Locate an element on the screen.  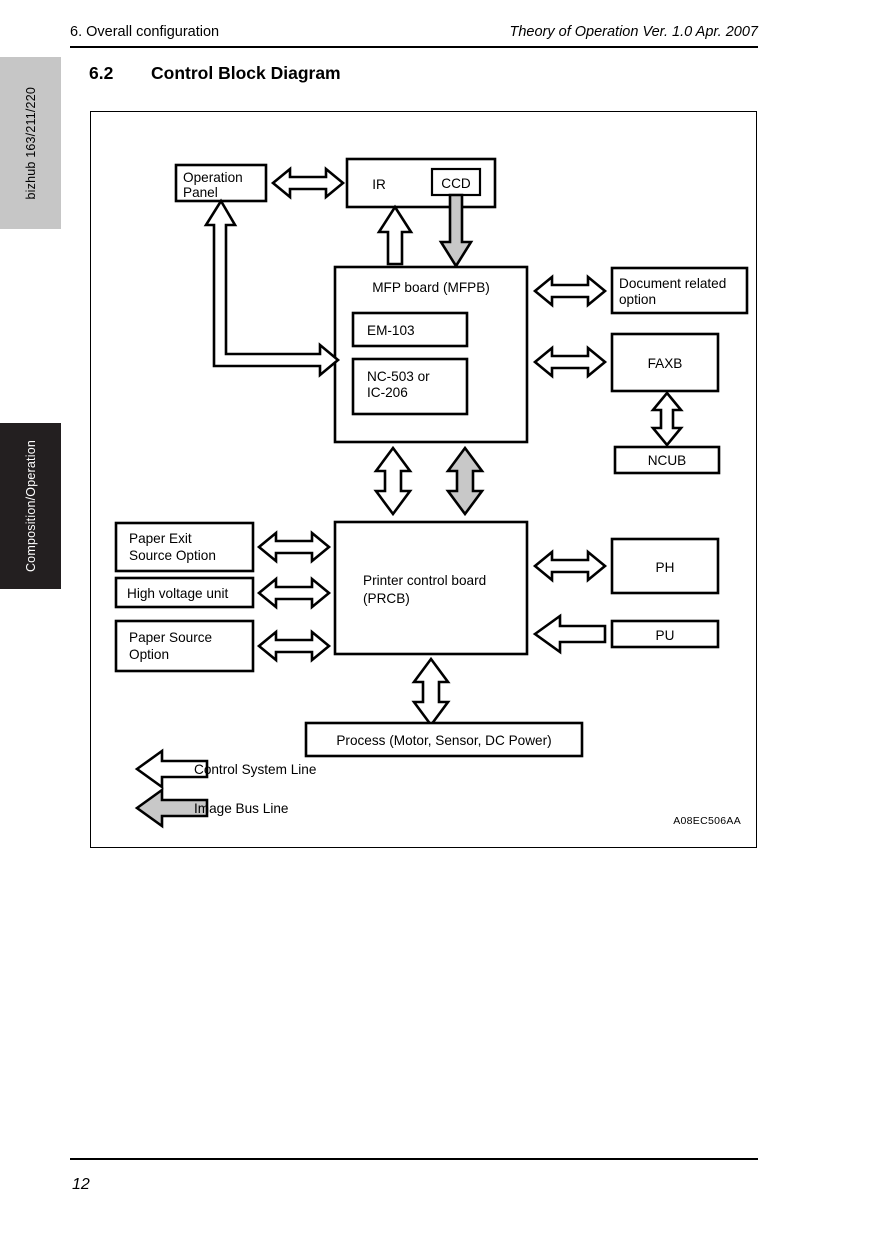
process-label: Process (Motor, Sensor, DC Power) is located at coordinates (443, 740).